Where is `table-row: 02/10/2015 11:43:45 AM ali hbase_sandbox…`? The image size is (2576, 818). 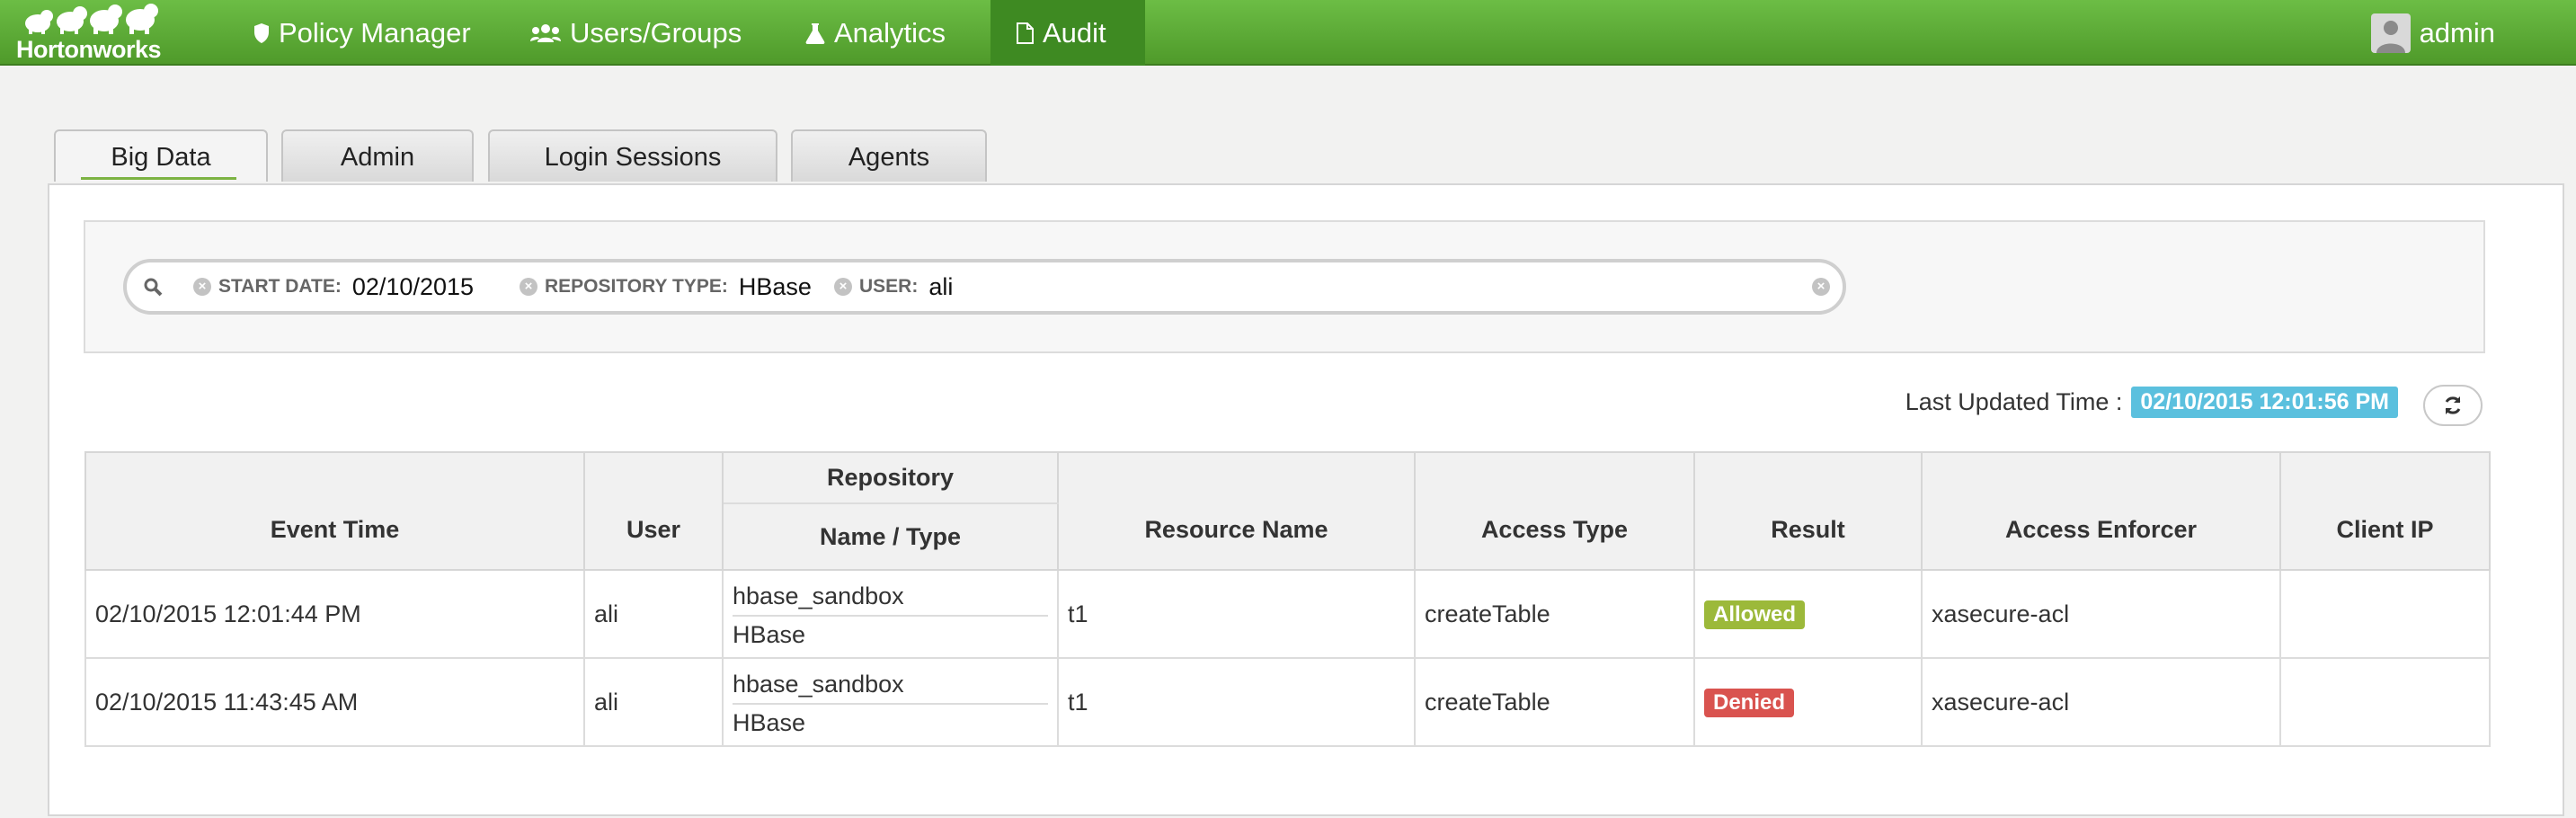
table-row: 02/10/2015 11:43:45 AM ali hbase_sandbox… is located at coordinates (1287, 702).